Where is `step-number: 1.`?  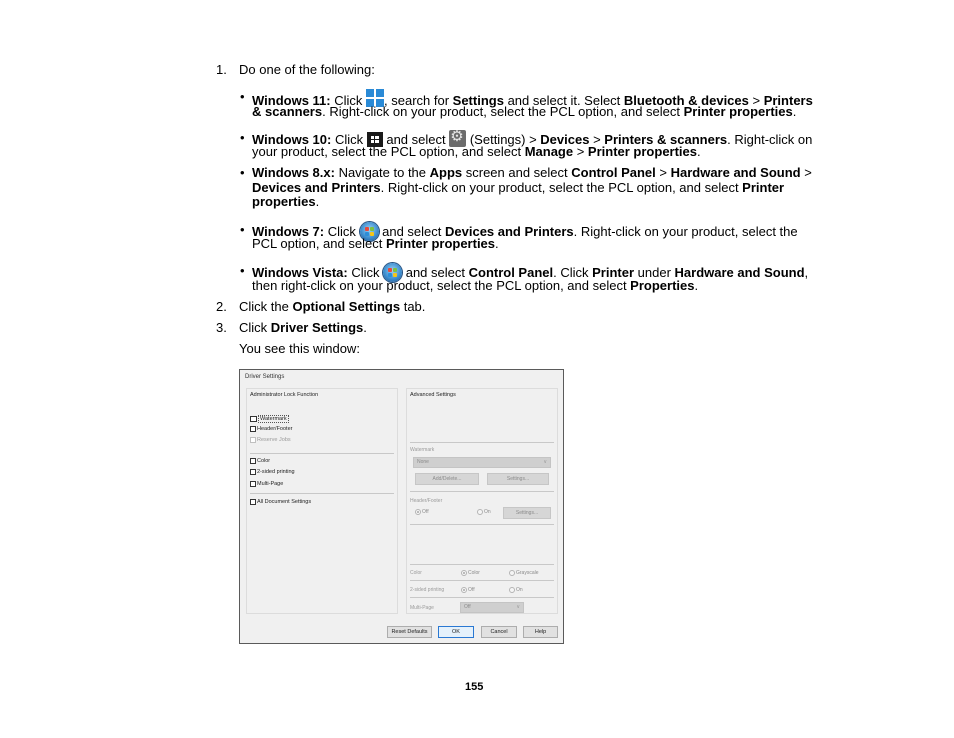
step-number: 1. is located at coordinates (221, 69).